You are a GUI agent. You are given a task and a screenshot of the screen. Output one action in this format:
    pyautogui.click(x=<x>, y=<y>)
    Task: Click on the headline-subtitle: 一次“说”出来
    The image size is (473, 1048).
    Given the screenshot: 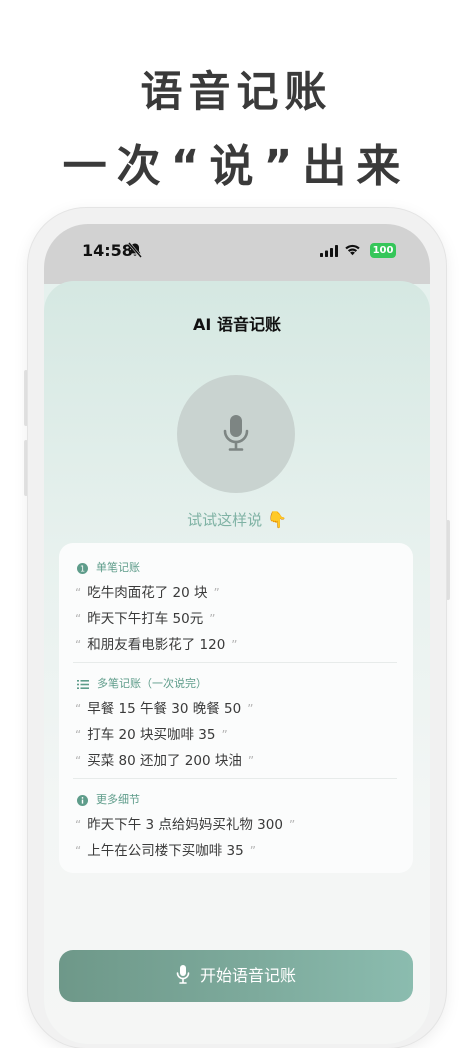 What is the action you would take?
    pyautogui.click(x=236, y=166)
    